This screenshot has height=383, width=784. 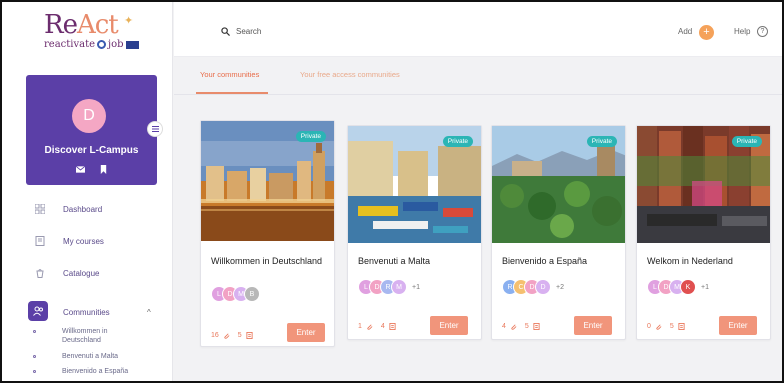 I want to click on tab-your-communities: Your communities, so click(x=229, y=74).